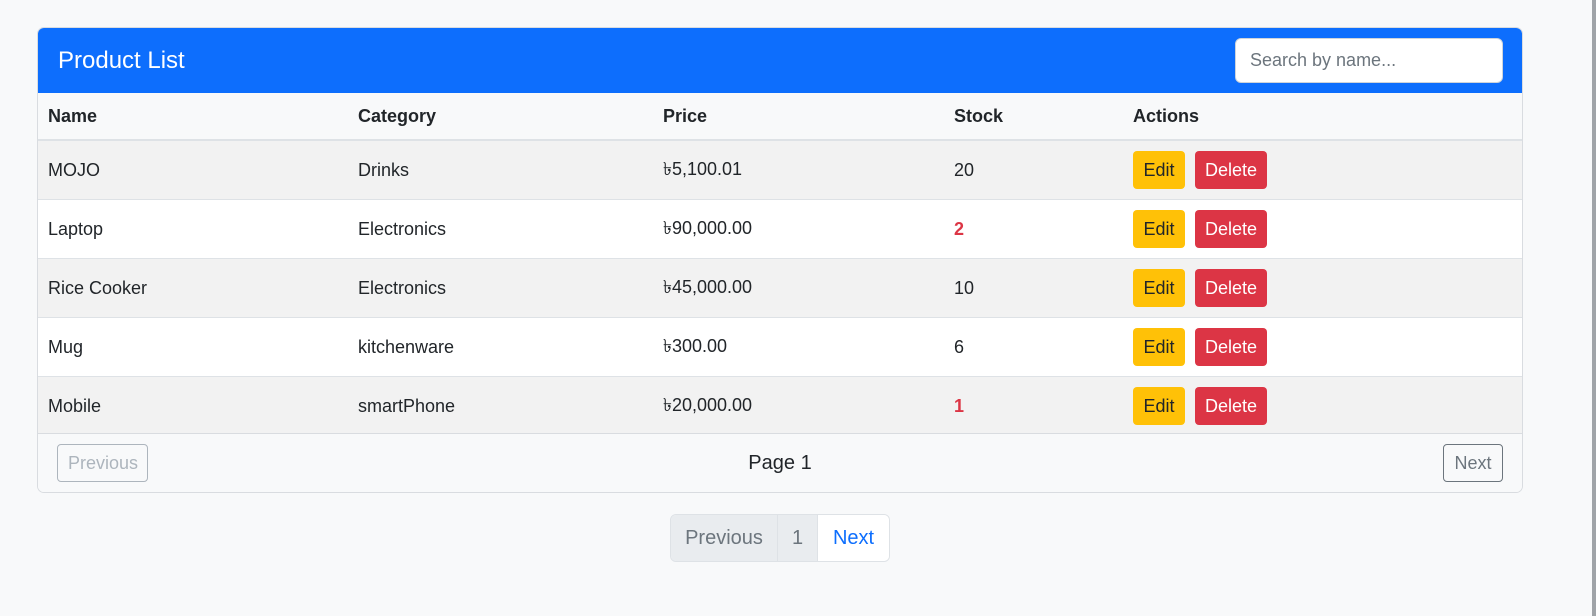  I want to click on footer-previous-button: Previous, so click(102, 463).